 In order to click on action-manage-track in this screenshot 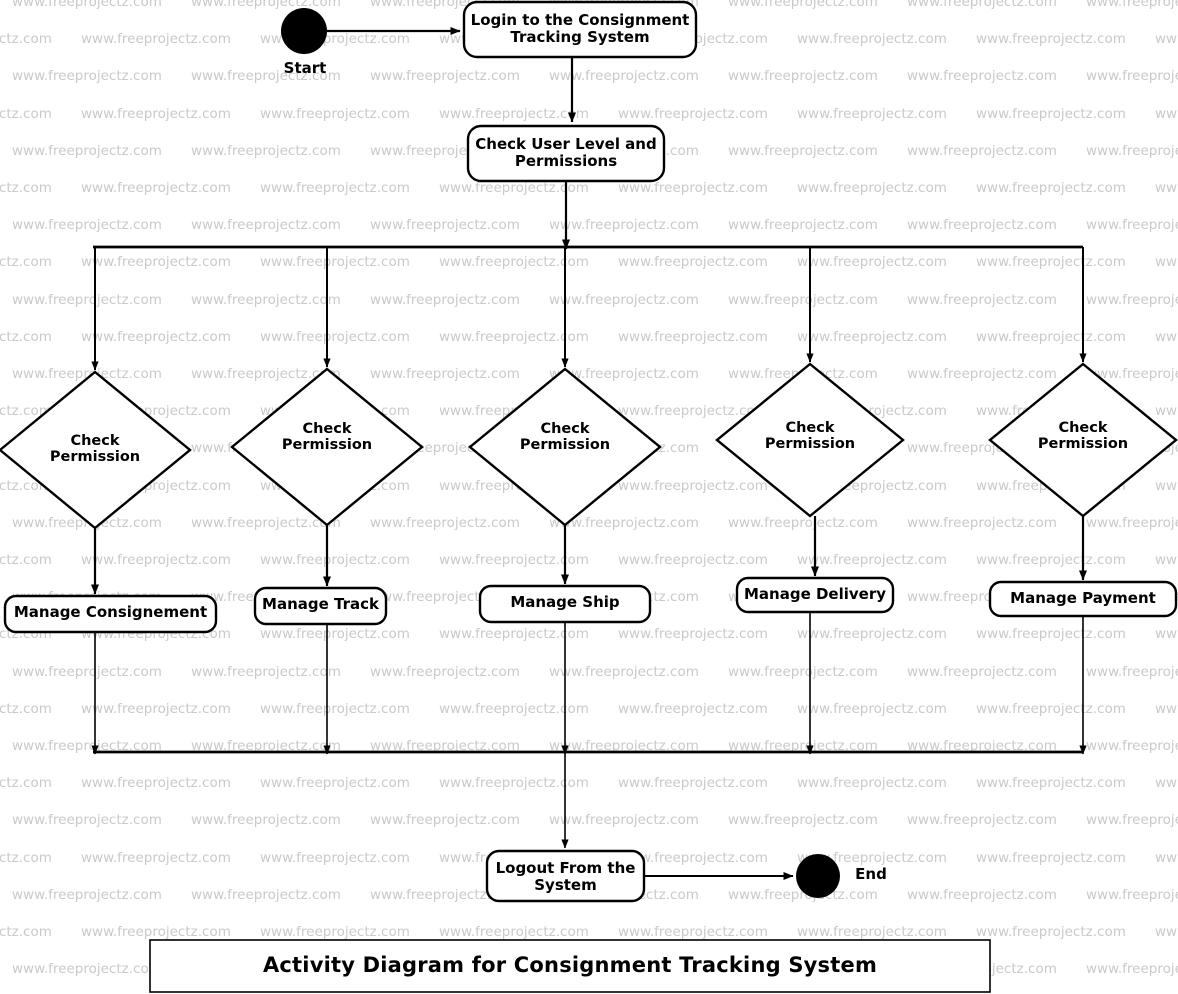, I will do `click(320, 606)`.